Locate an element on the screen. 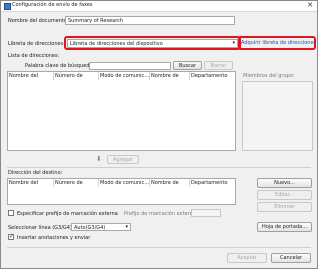 The height and width of the screenshot is (270, 320). window-title: Configuración de envío de faxes is located at coordinates (52, 5).